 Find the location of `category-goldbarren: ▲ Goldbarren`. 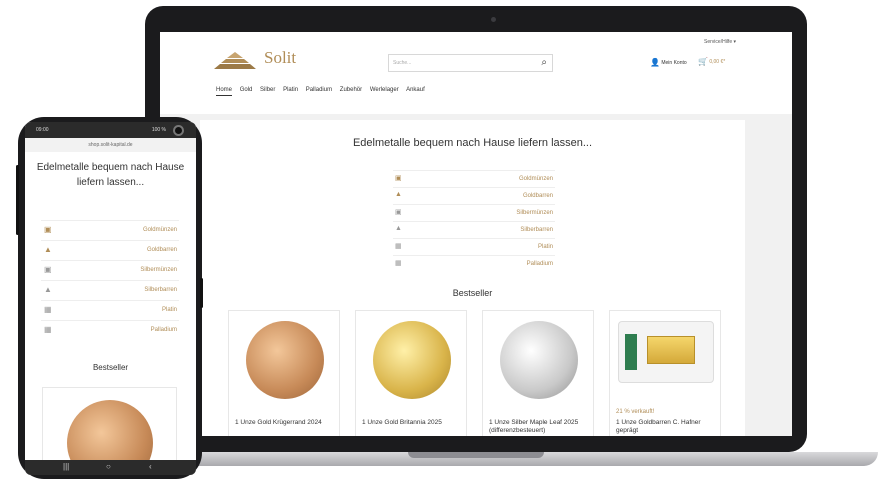

category-goldbarren: ▲ Goldbarren is located at coordinates (474, 195).